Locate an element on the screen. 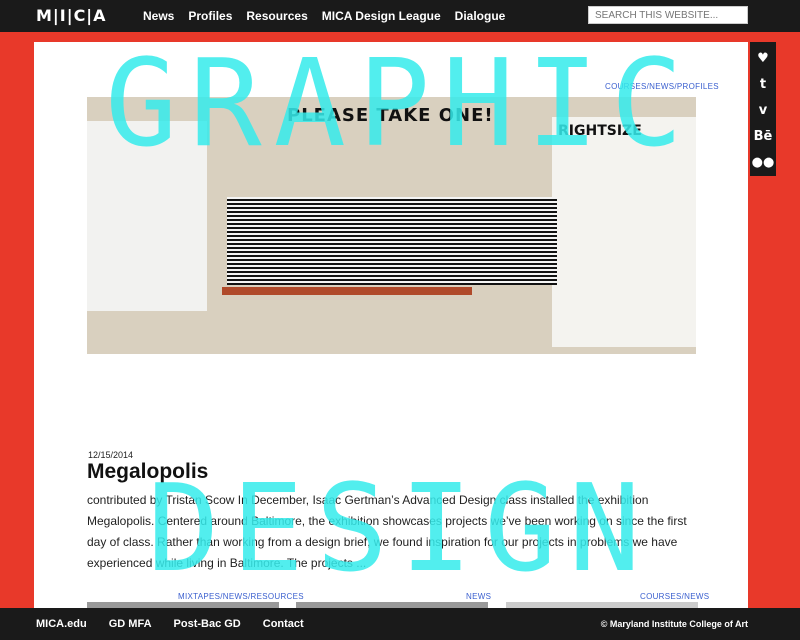  nav-dialogue: Dialogue is located at coordinates (480, 16).